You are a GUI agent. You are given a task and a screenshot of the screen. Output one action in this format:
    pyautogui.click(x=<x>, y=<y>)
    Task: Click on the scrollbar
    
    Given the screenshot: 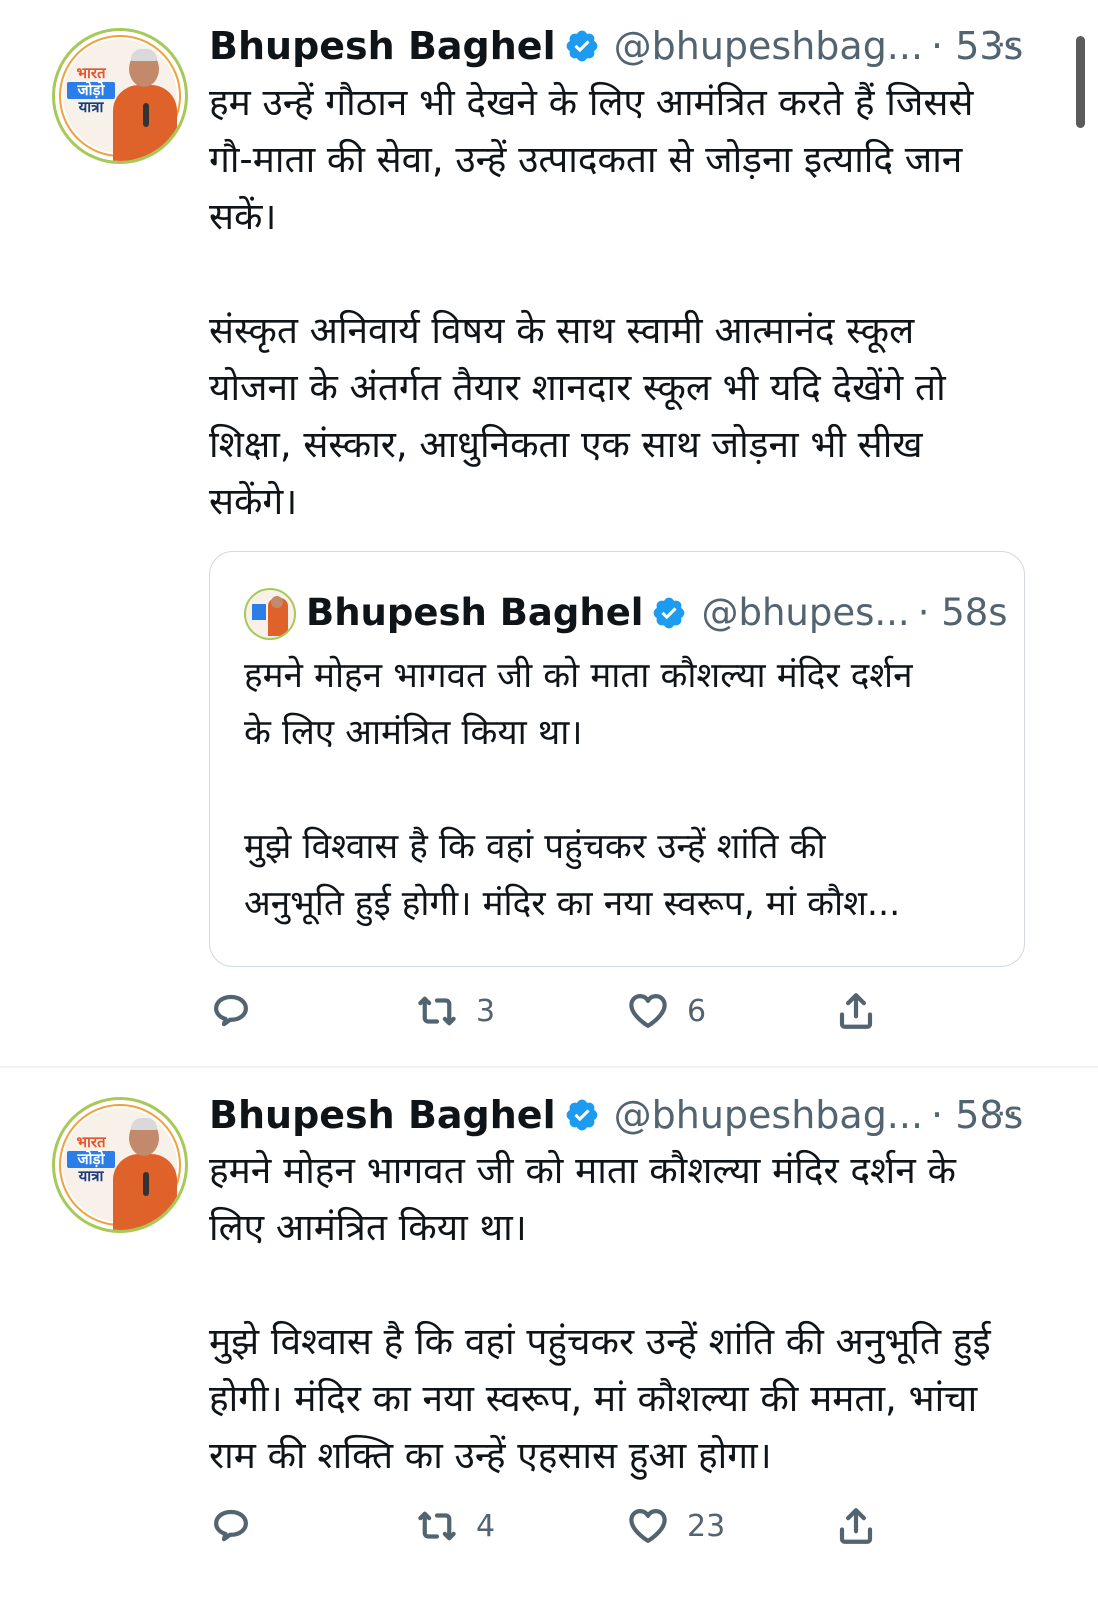 What is the action you would take?
    pyautogui.click(x=1080, y=82)
    